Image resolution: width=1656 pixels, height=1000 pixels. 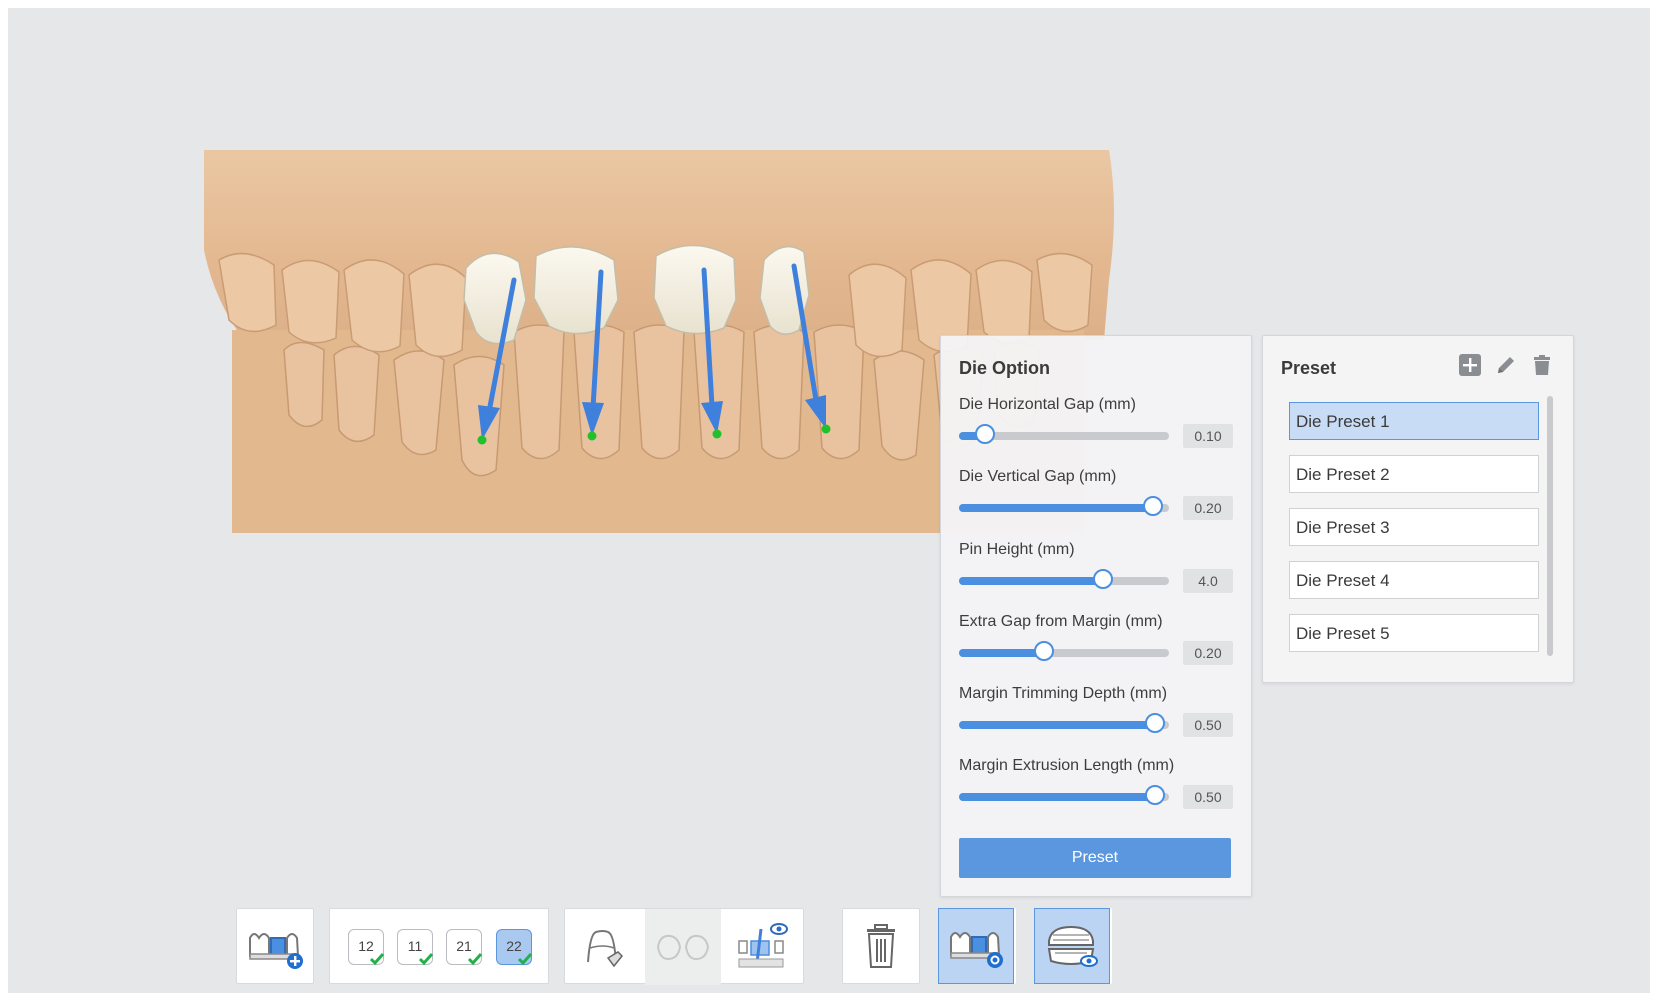 I want to click on die-option-title: Die Option, so click(x=1004, y=368).